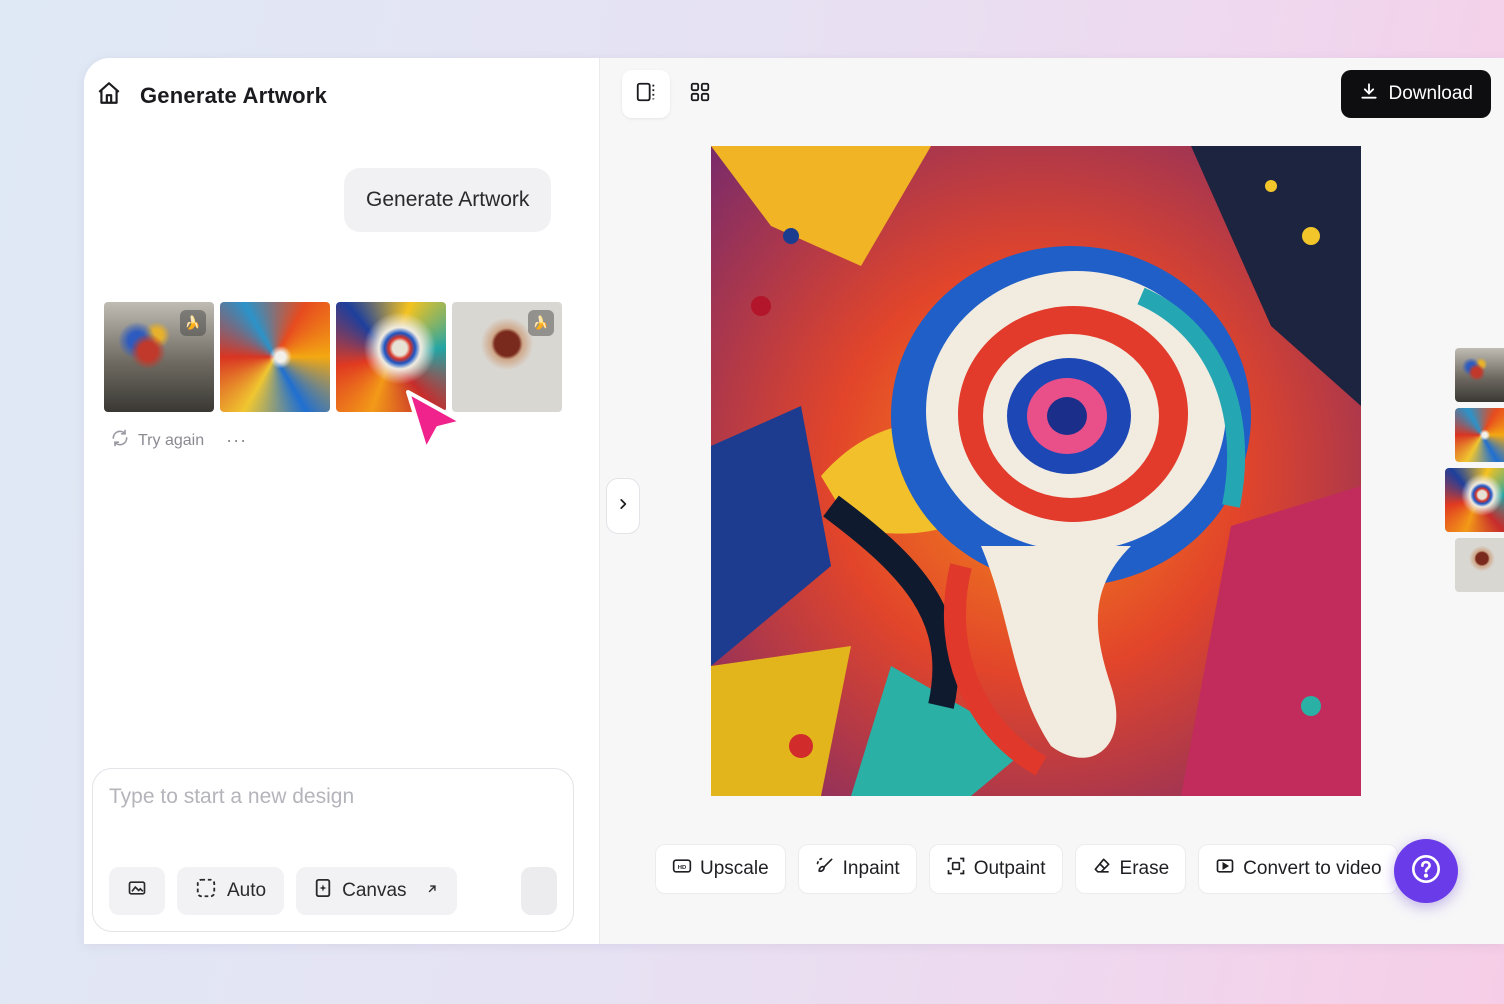 The width and height of the screenshot is (1504, 1004). I want to click on single-view-button, so click(646, 94).